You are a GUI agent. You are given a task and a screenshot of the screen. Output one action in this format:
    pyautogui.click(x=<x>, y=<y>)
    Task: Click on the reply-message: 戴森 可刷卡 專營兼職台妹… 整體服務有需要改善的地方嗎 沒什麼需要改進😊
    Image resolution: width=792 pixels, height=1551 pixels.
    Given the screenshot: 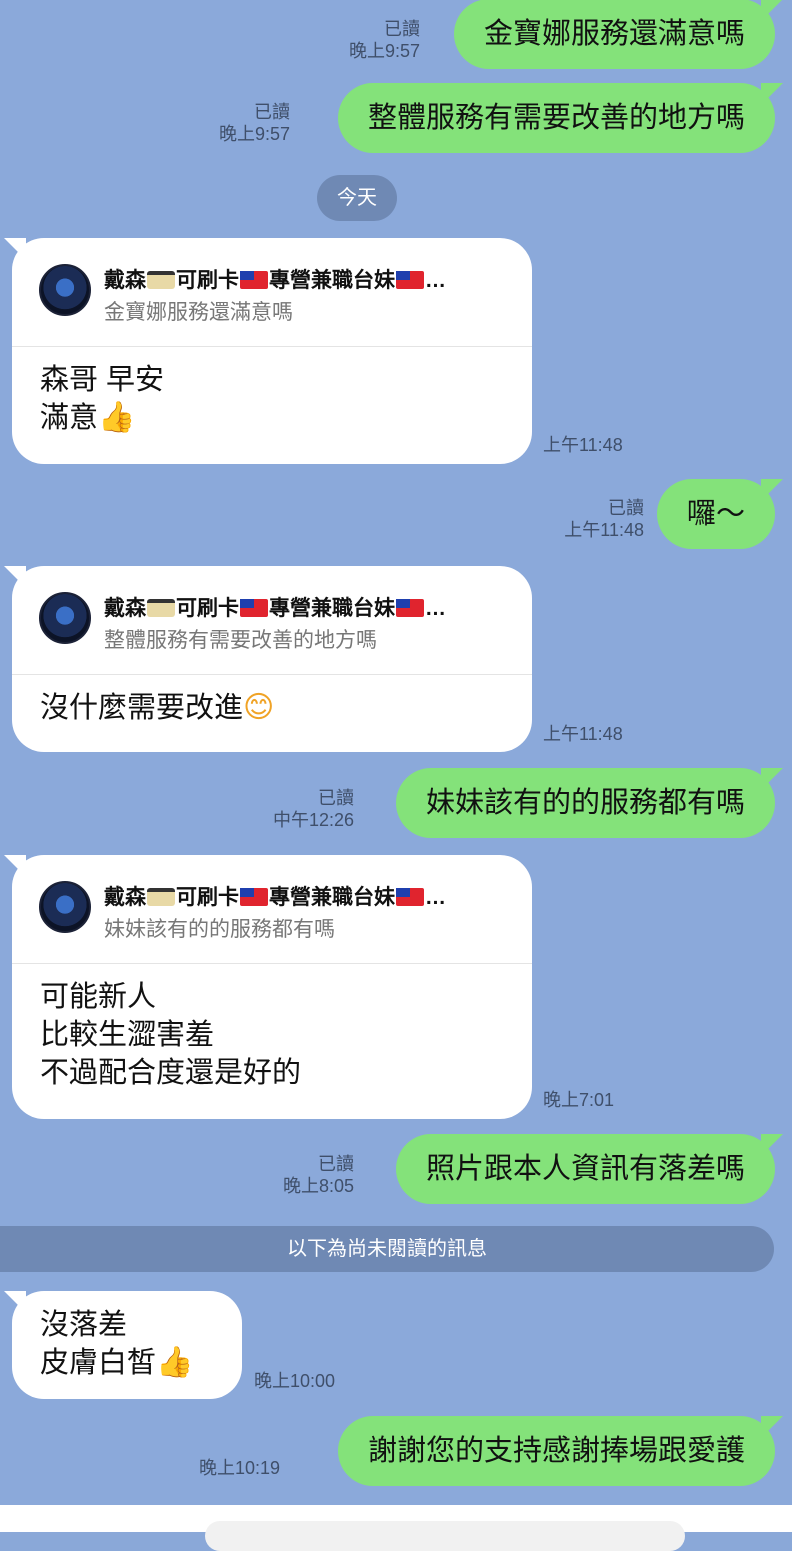 What is the action you would take?
    pyautogui.click(x=272, y=659)
    